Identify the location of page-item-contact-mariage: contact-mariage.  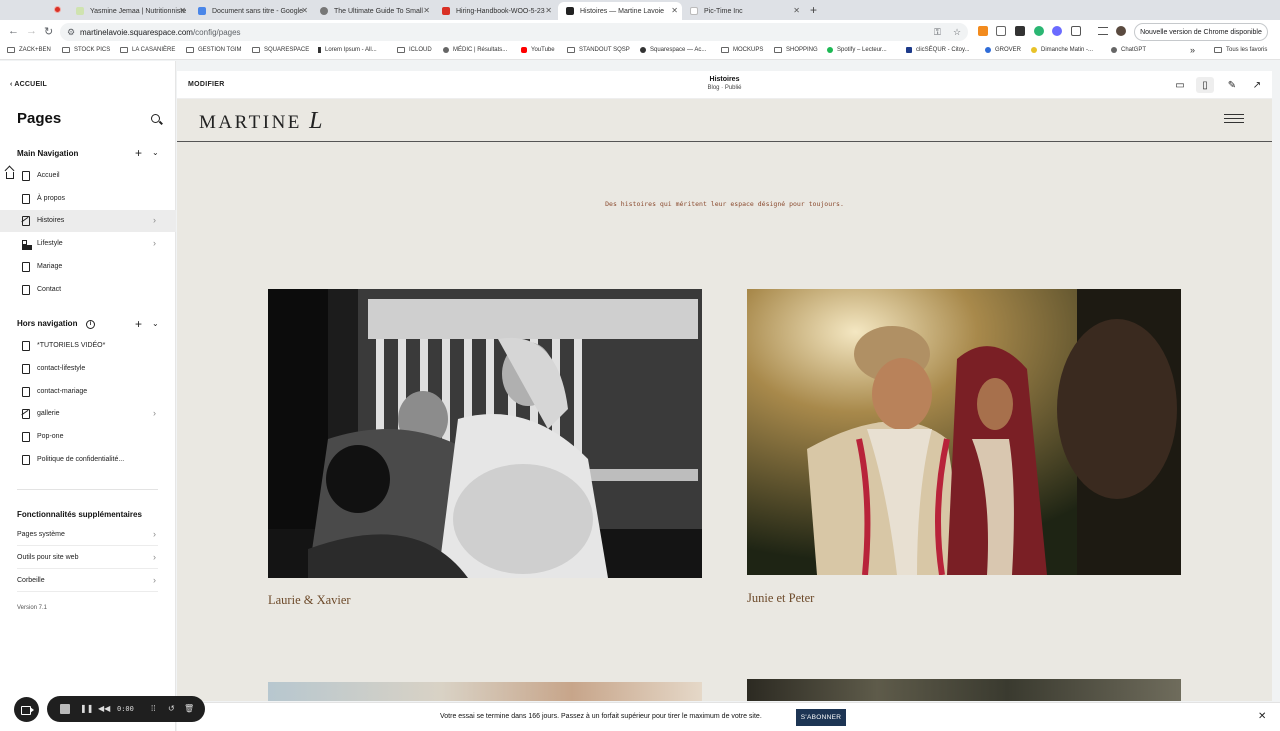
(88, 392).